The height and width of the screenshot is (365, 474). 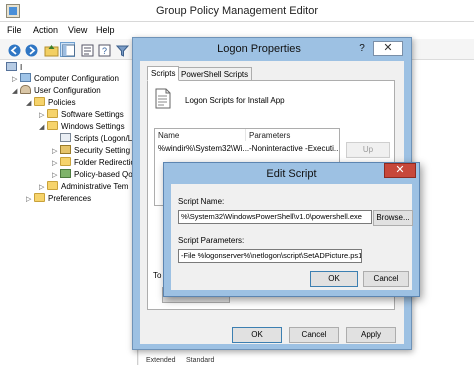 I want to click on dialog-title-bar: Logon Properties ? ✕, so click(x=272, y=49).